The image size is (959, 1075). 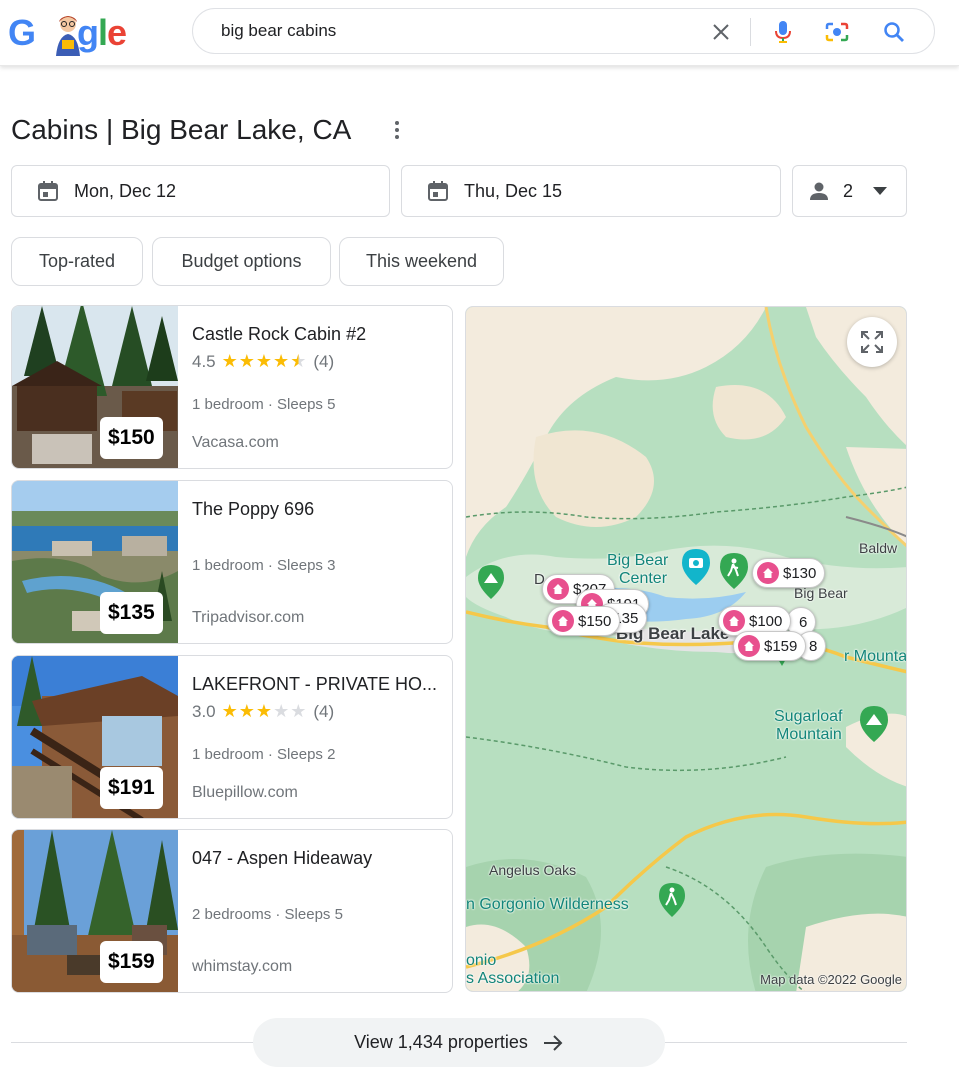 I want to click on listing-rating: 3.0 ★★★★★ (4), so click(x=263, y=711).